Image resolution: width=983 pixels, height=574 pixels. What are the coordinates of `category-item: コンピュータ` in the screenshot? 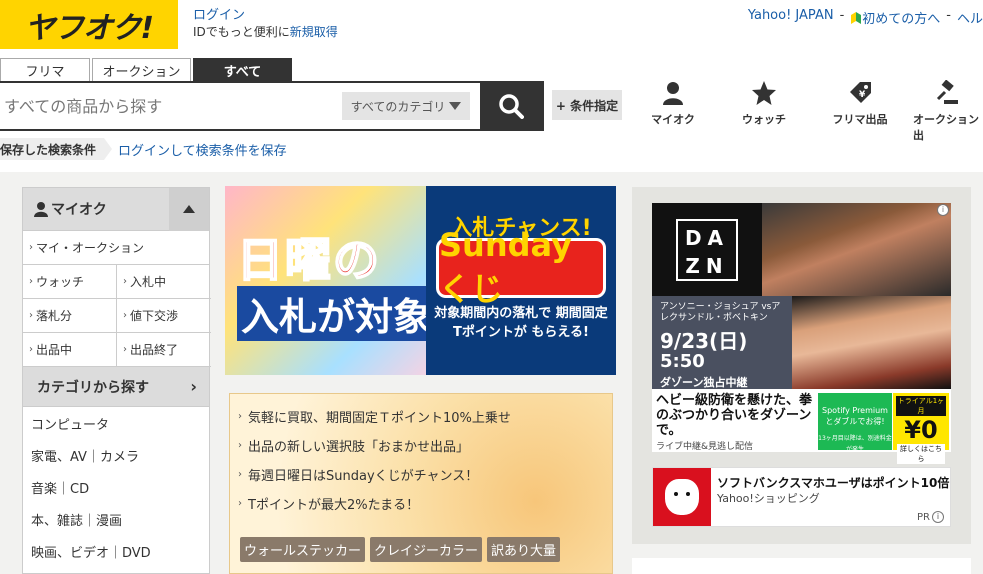 It's located at (116, 423).